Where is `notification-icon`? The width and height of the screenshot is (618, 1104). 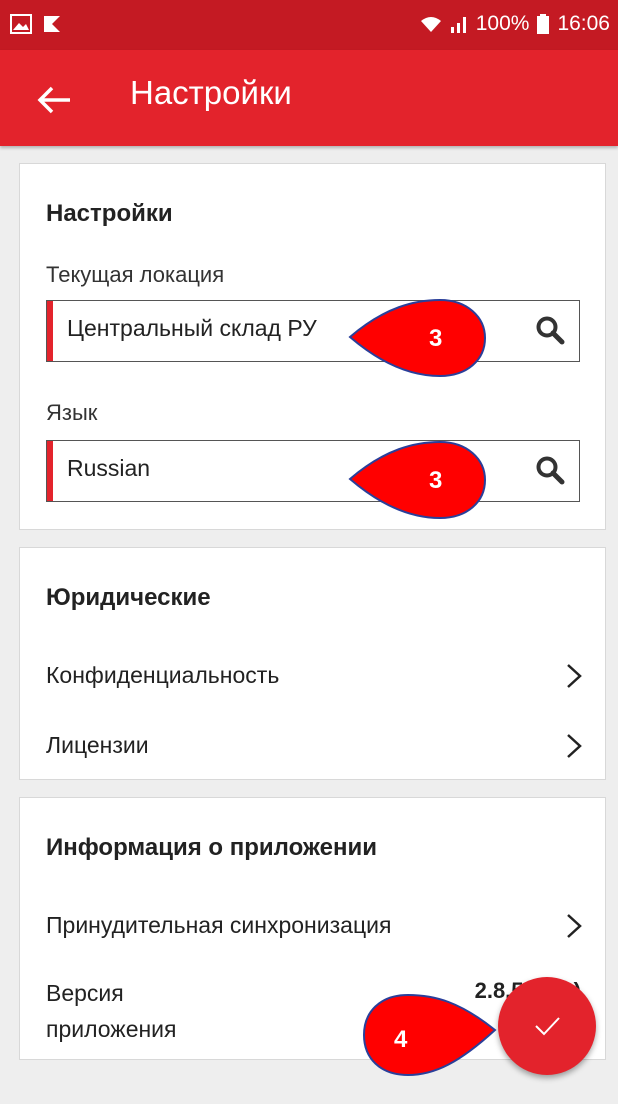 notification-icon is located at coordinates (52, 24).